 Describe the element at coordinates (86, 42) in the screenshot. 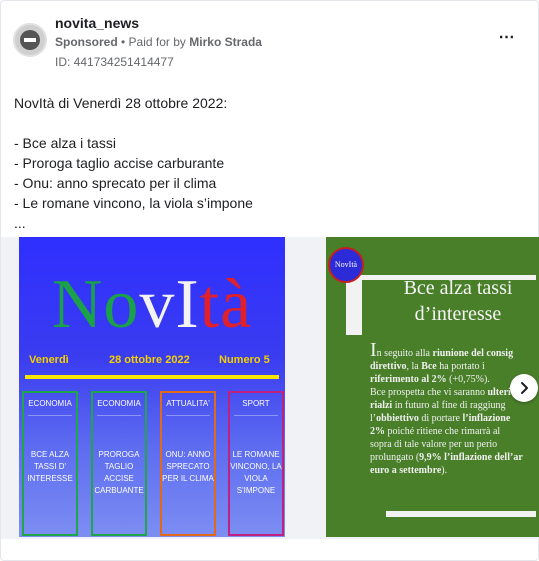

I see `sponsored-label: Sponsored` at that location.